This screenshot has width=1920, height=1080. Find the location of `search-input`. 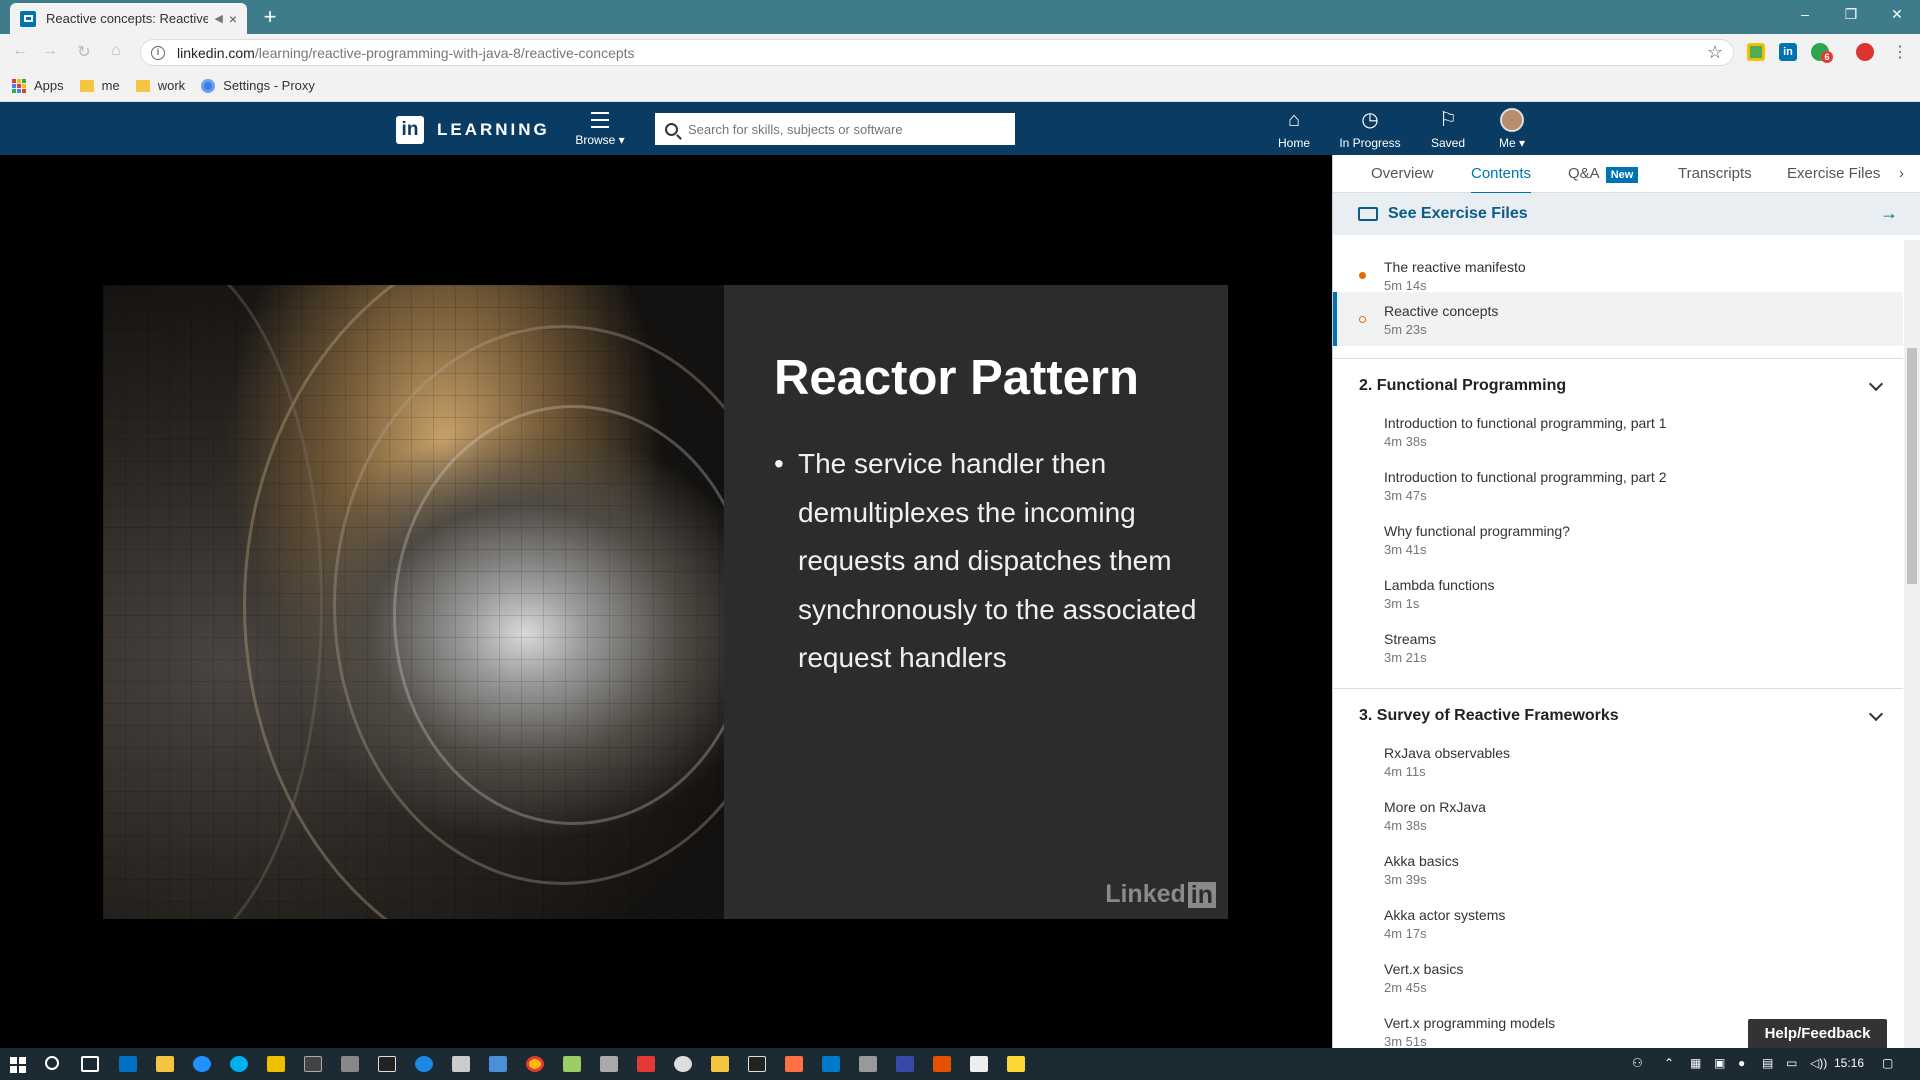

search-input is located at coordinates (838, 129).